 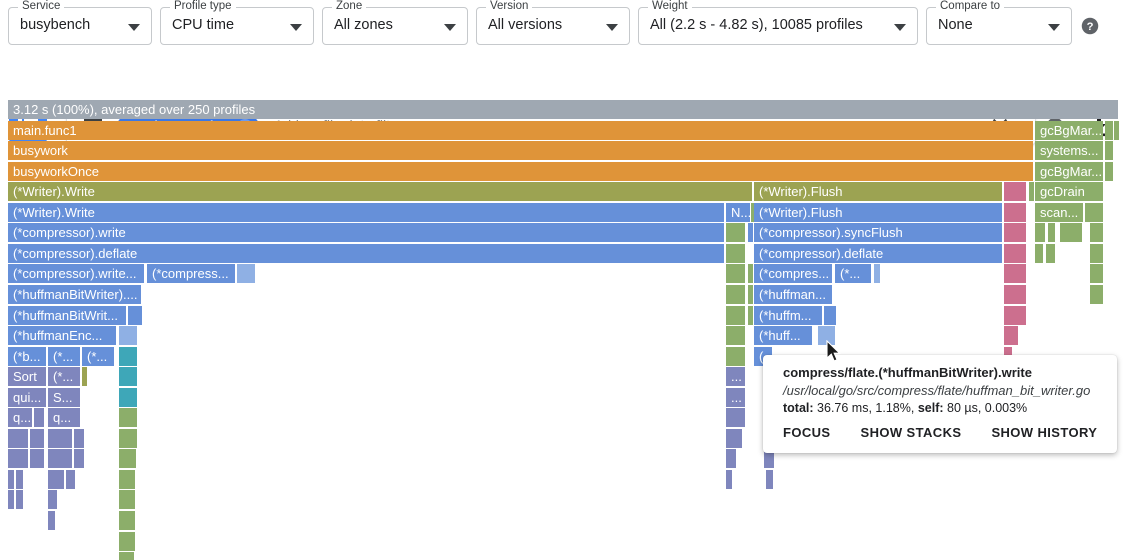 I want to click on selector-compare-to: Compare to None, so click(x=999, y=22).